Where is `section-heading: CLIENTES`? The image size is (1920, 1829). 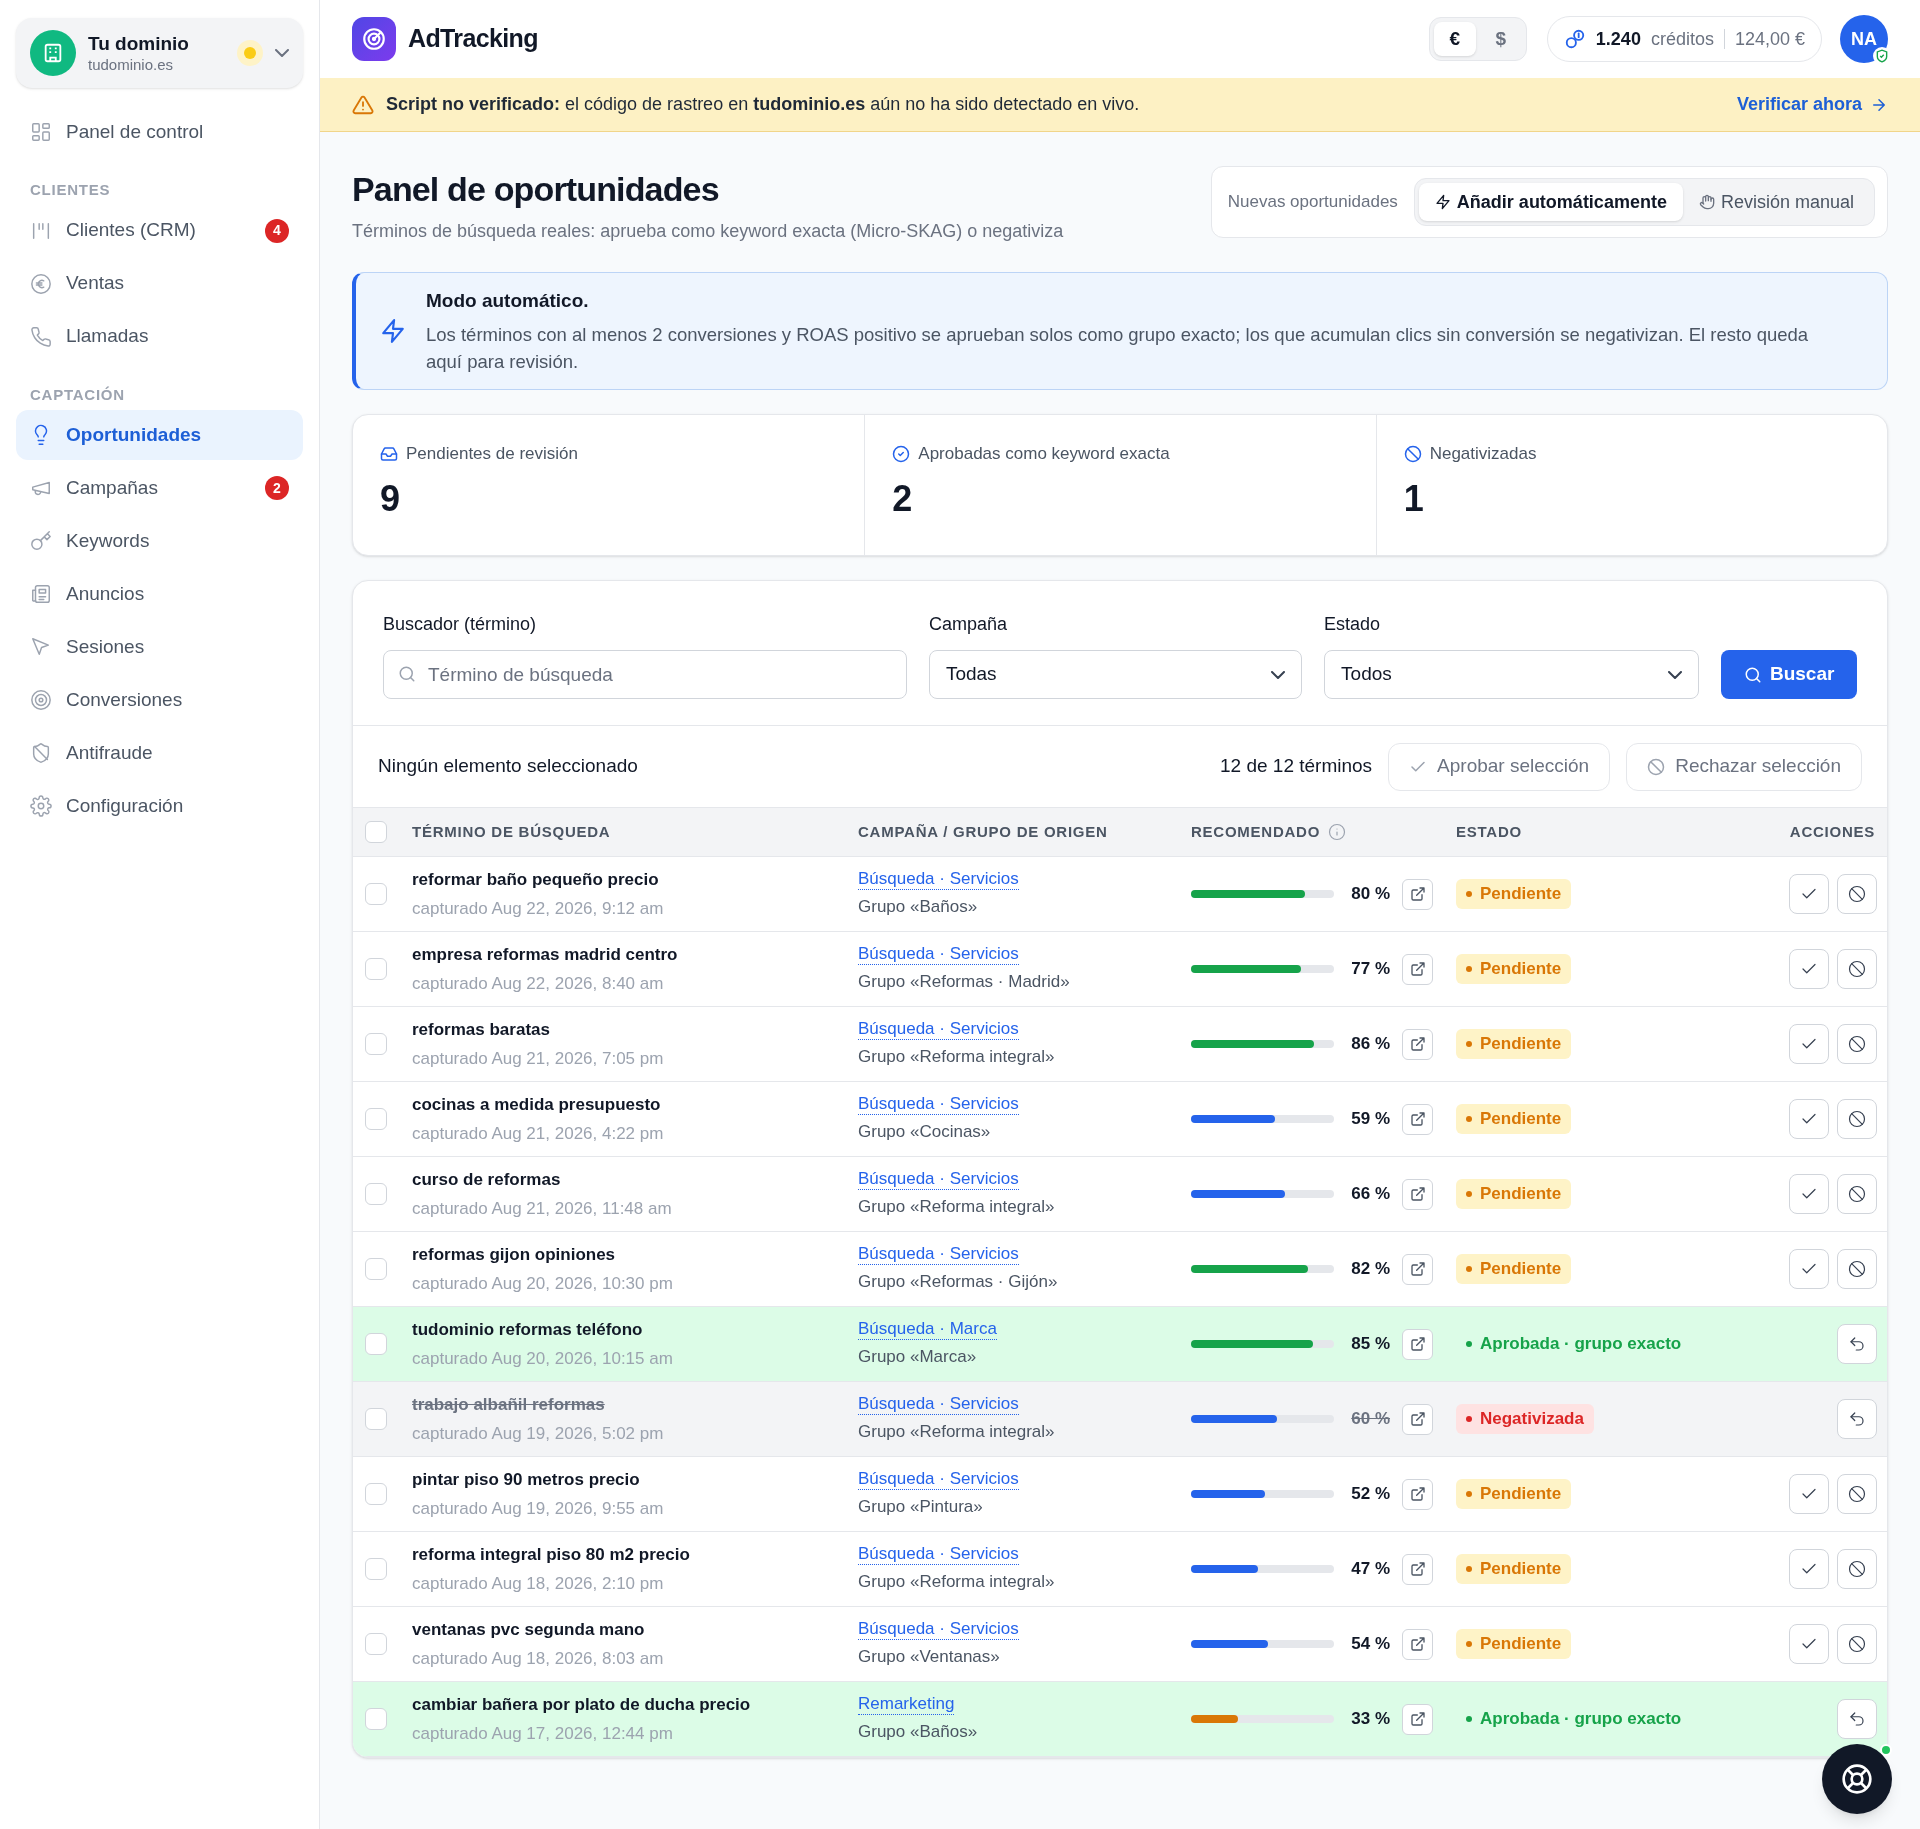
section-heading: CLIENTES is located at coordinates (70, 190).